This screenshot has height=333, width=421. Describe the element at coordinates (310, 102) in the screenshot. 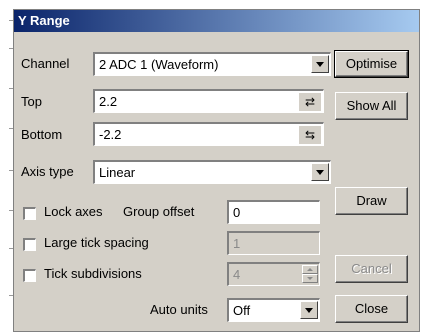

I see `swap-down-icon: ⇄` at that location.